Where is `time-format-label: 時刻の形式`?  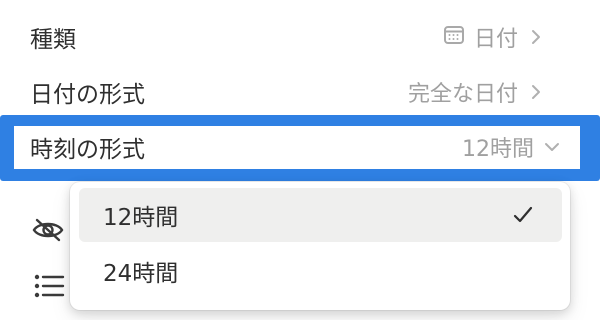 time-format-label: 時刻の形式 is located at coordinates (87, 150).